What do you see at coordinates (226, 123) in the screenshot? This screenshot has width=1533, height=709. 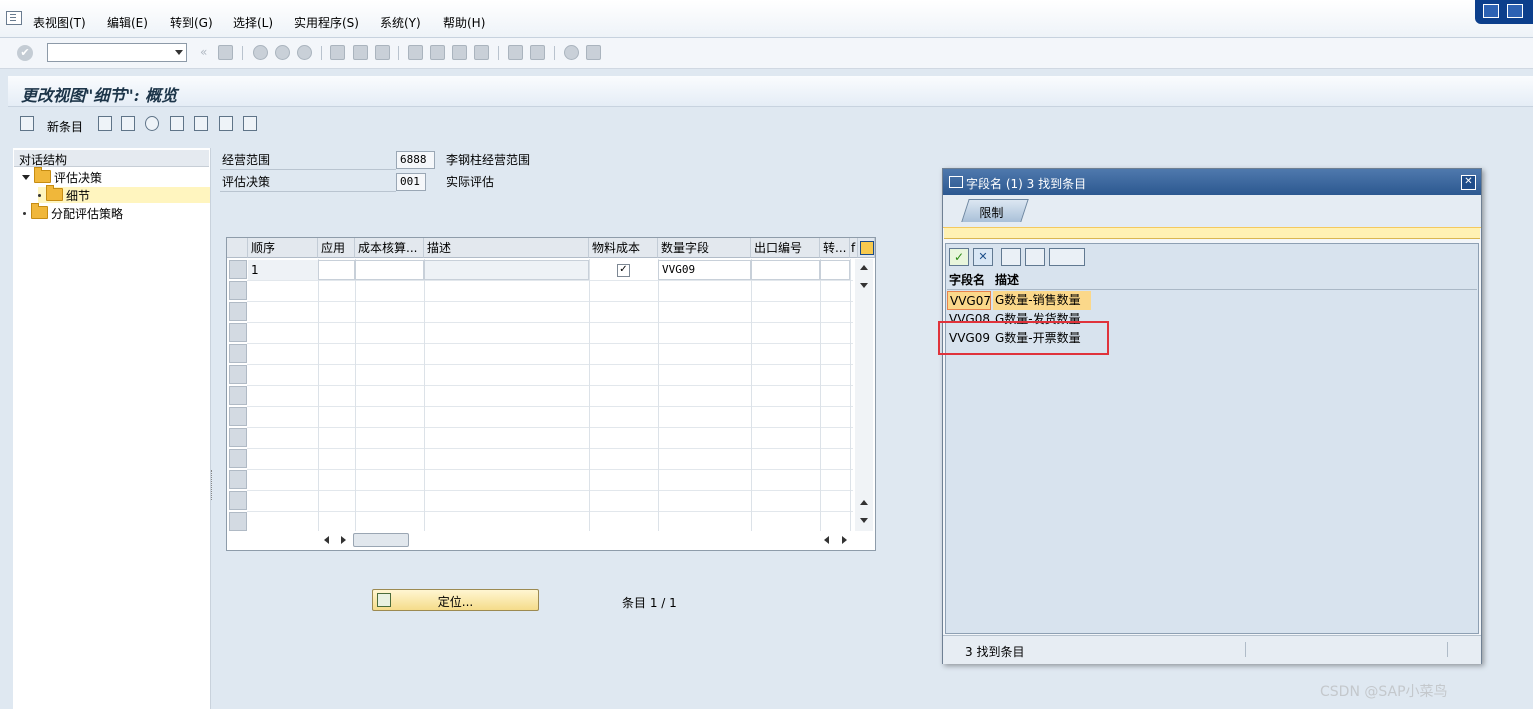 I see `deselect-all-icon` at bounding box center [226, 123].